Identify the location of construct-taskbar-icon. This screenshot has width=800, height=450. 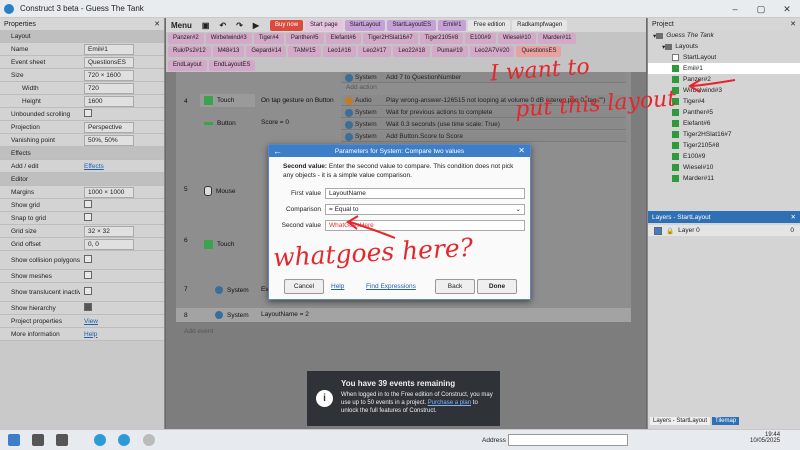
(149, 440).